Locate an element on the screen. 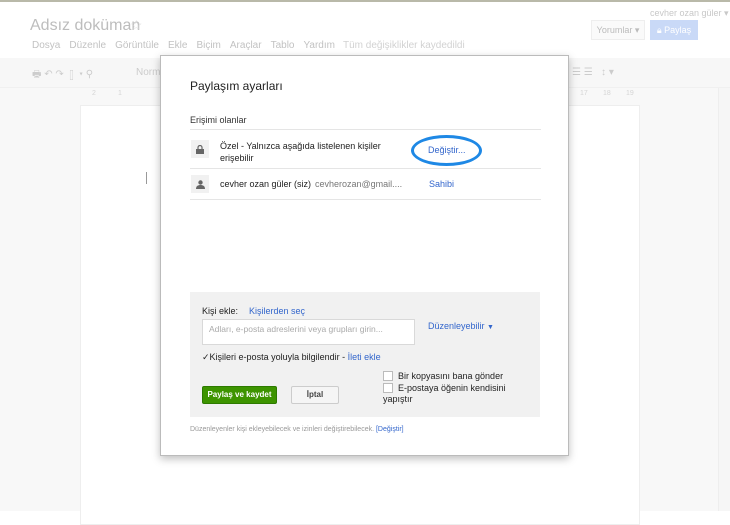 The width and height of the screenshot is (730, 525). user-menu: cevher ozan güler ▾ is located at coordinates (689, 13).